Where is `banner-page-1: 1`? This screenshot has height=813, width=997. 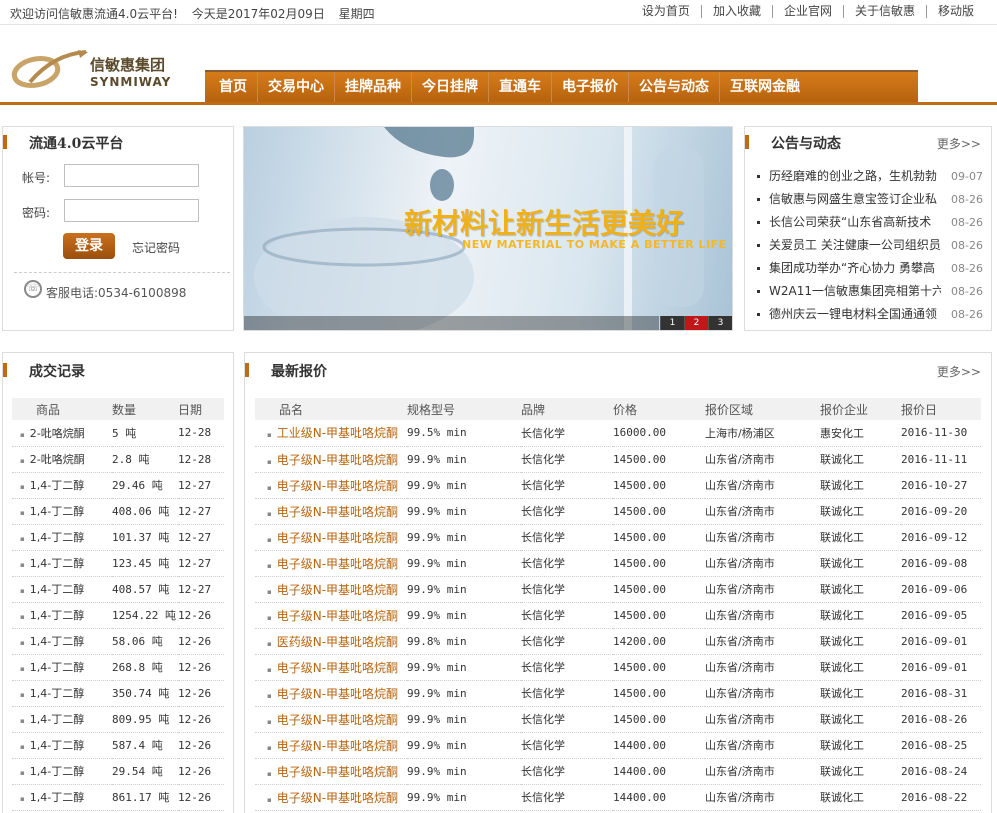
banner-page-1: 1 is located at coordinates (672, 323).